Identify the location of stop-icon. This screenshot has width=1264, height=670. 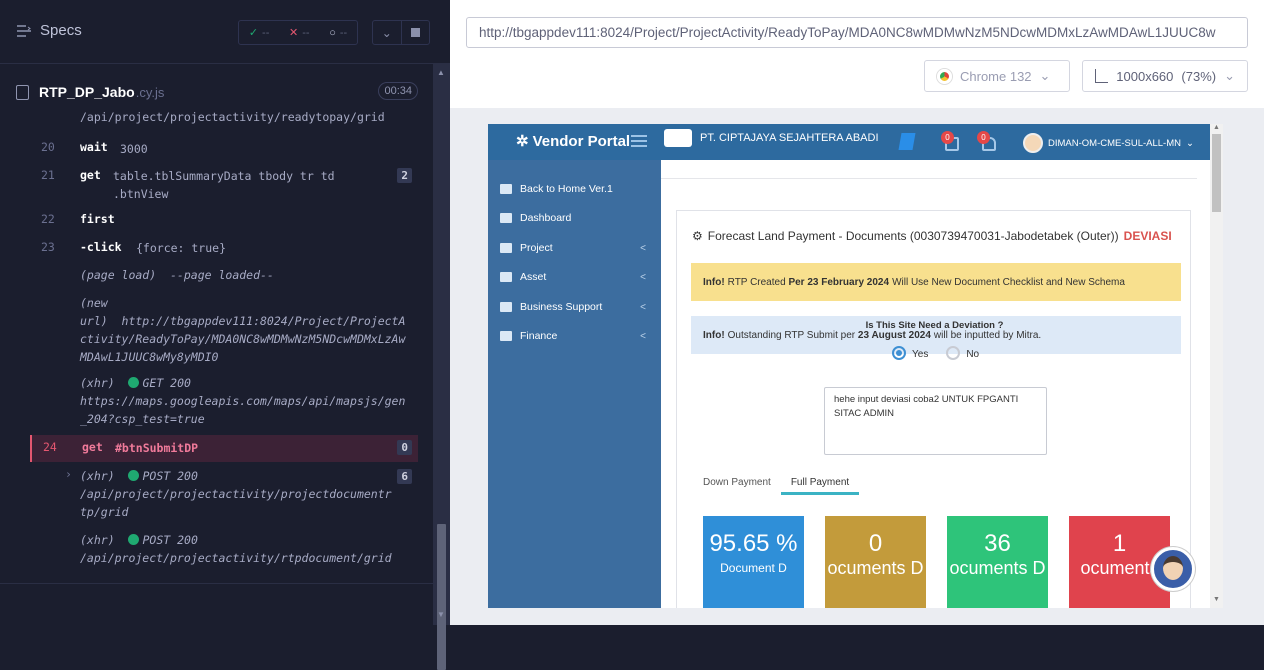
(415, 32).